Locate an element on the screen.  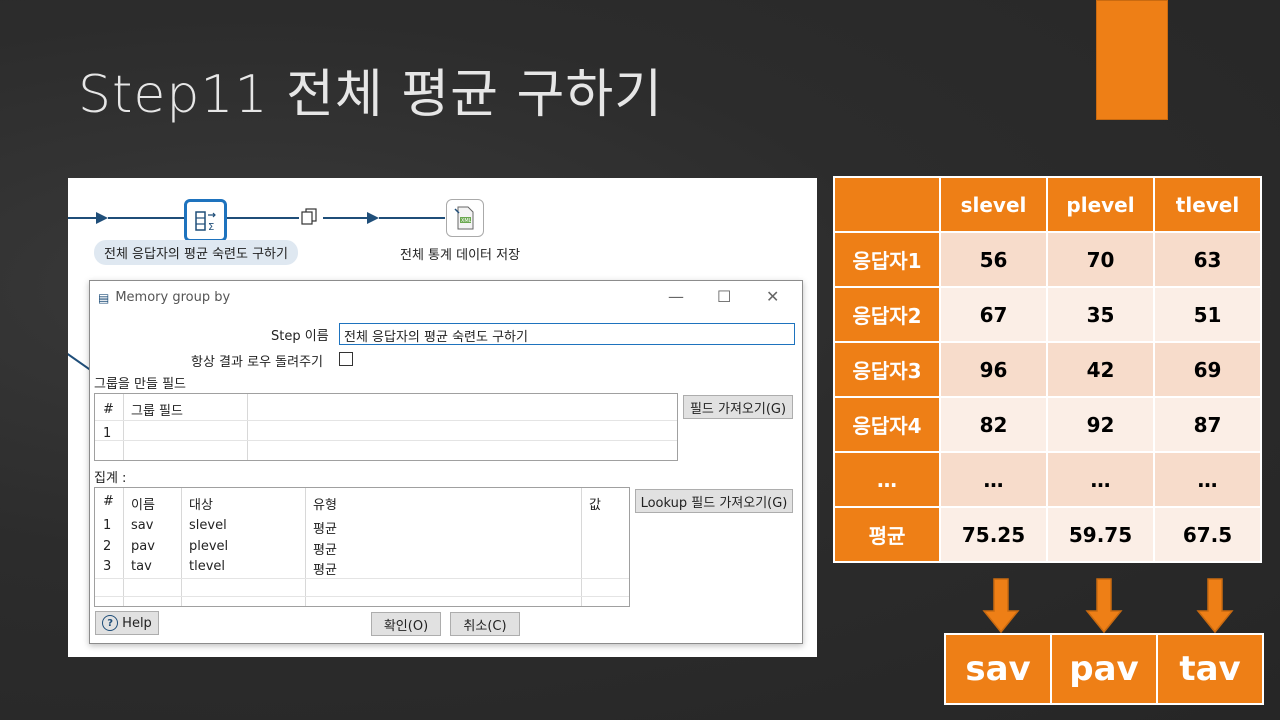
step-label-xml-output: 전체 통계 데이터 저장 is located at coordinates (460, 253).